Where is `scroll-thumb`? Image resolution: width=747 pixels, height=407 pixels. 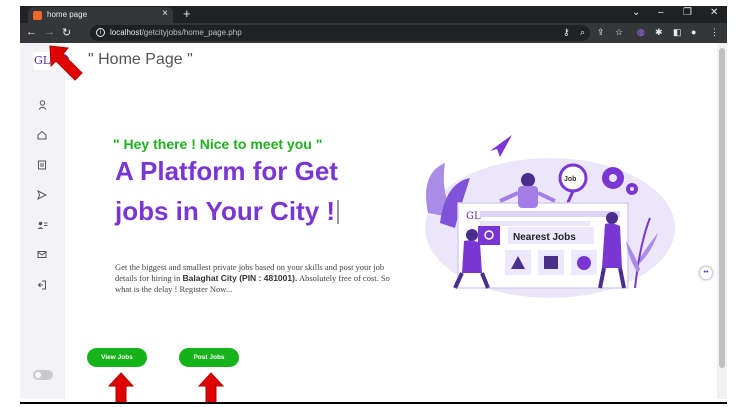 scroll-thumb is located at coordinates (722, 208).